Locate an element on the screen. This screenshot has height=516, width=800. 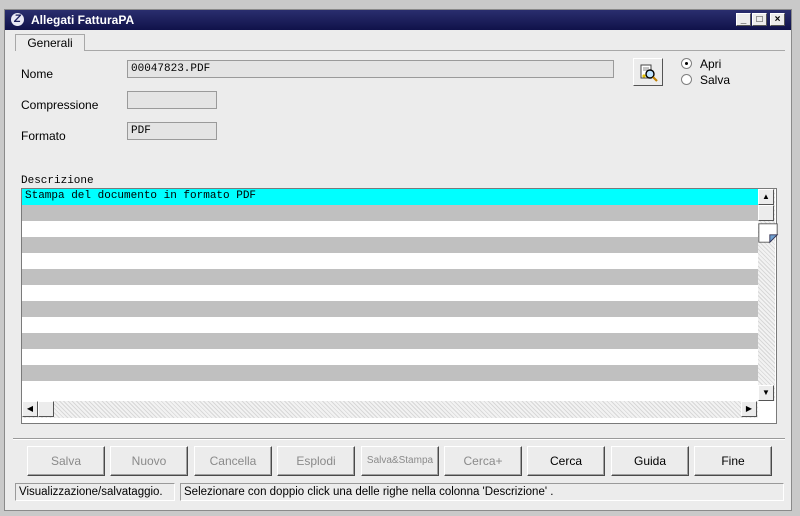
vertical-scroll-thumb is located at coordinates (766, 213).